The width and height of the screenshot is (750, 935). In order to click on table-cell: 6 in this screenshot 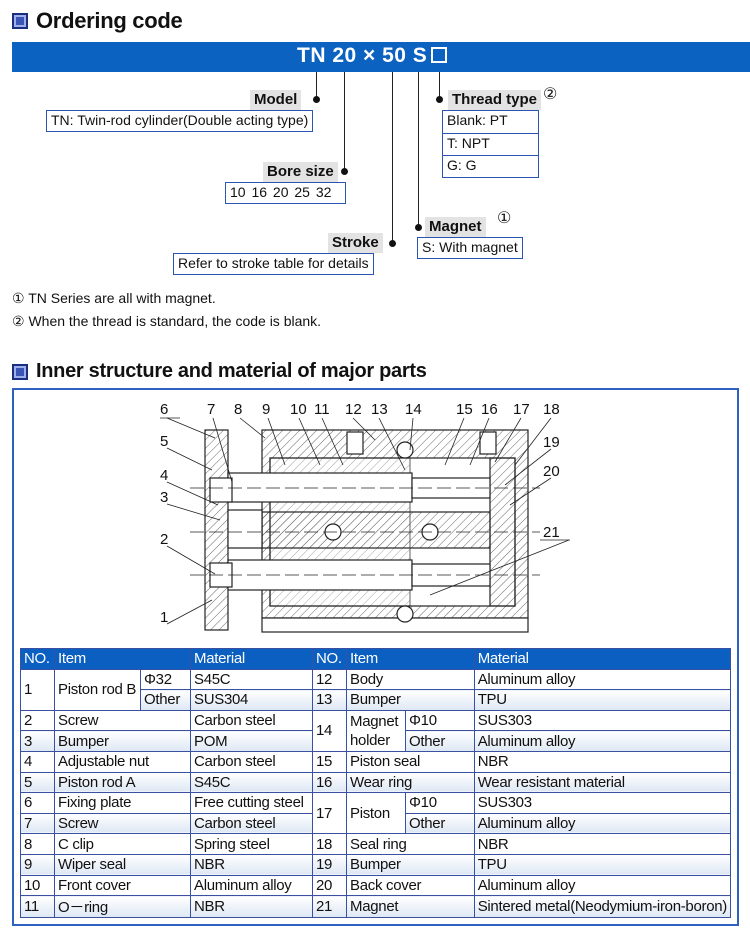, I will do `click(37, 803)`.